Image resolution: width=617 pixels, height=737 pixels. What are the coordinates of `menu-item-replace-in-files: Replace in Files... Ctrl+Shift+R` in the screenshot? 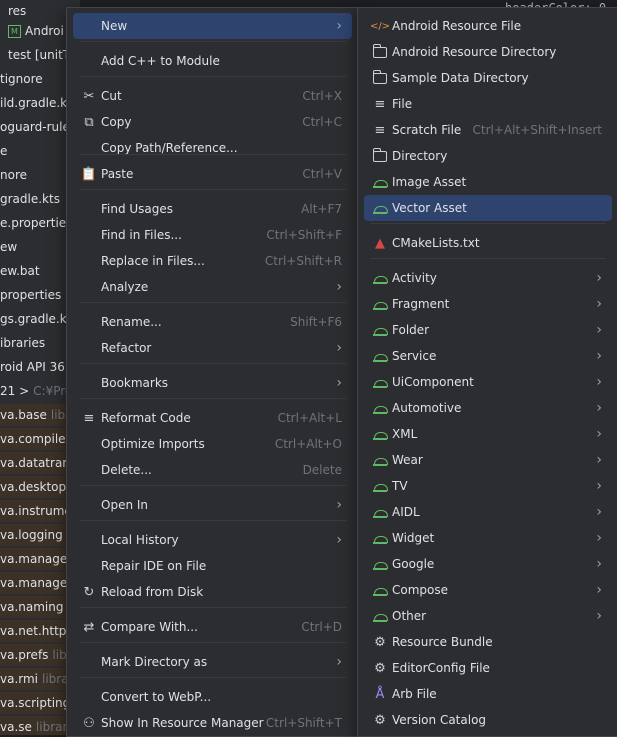 It's located at (212, 261).